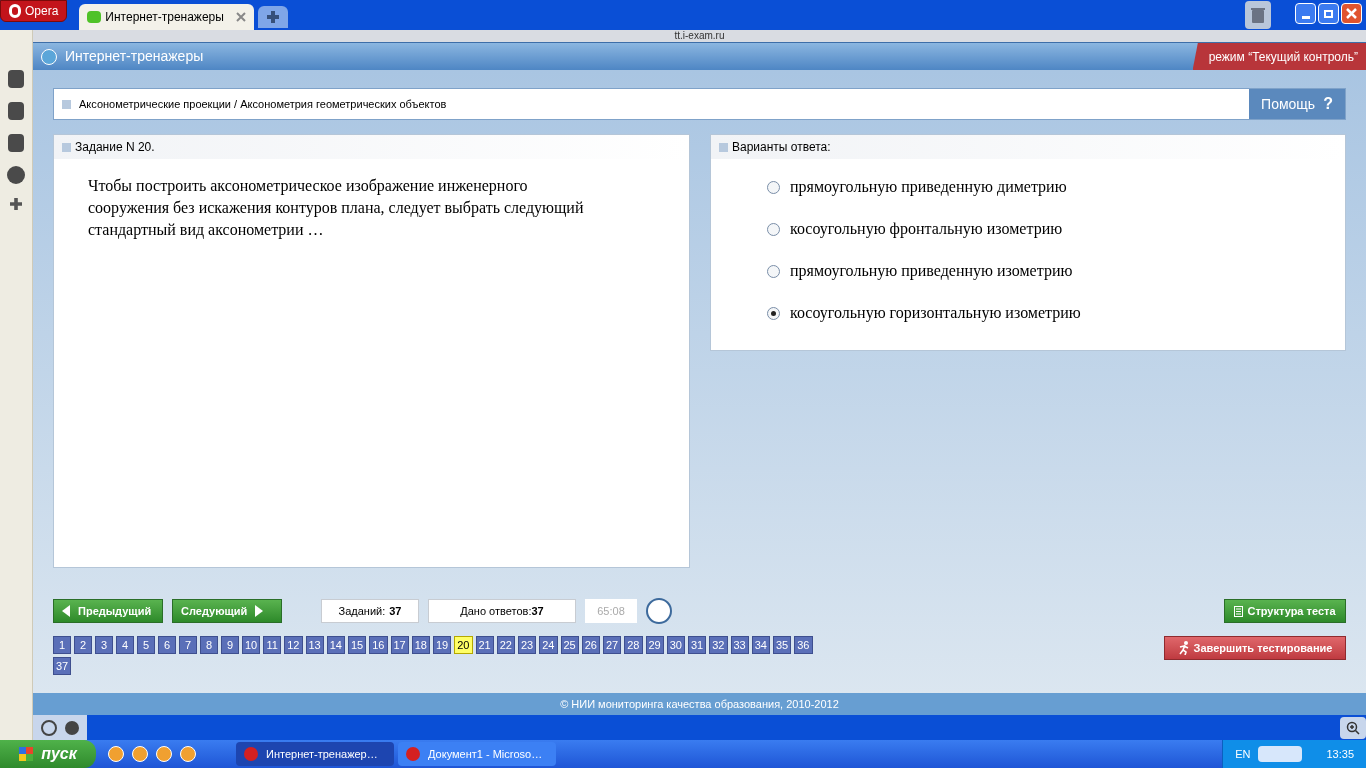 This screenshot has height=768, width=1366. I want to click on question-number: 27, so click(612, 645).